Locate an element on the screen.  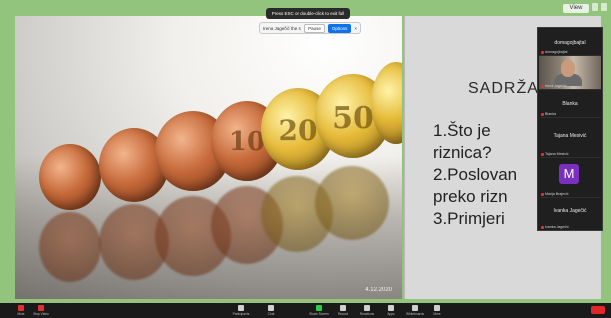
participant-tile: Tajana Mesivić Tajana Mesivić is located at coordinates (570, 138).